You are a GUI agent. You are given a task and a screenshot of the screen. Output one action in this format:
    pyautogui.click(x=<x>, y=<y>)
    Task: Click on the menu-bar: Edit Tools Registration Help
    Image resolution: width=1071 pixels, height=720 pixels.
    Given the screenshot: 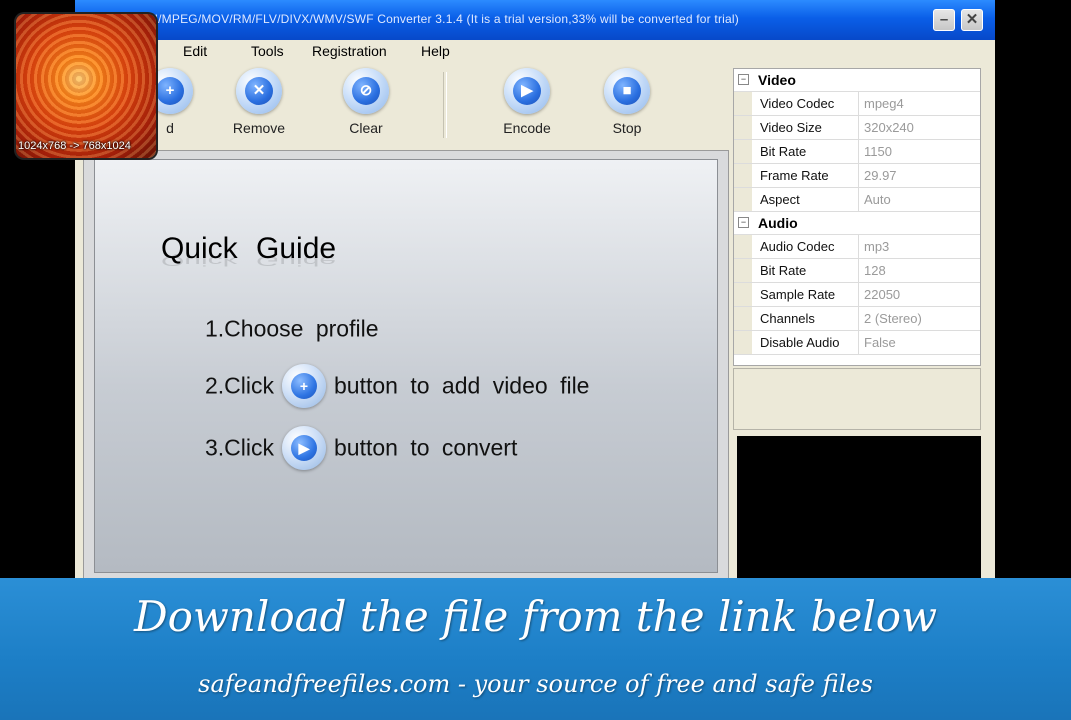 What is the action you would take?
    pyautogui.click(x=535, y=51)
    